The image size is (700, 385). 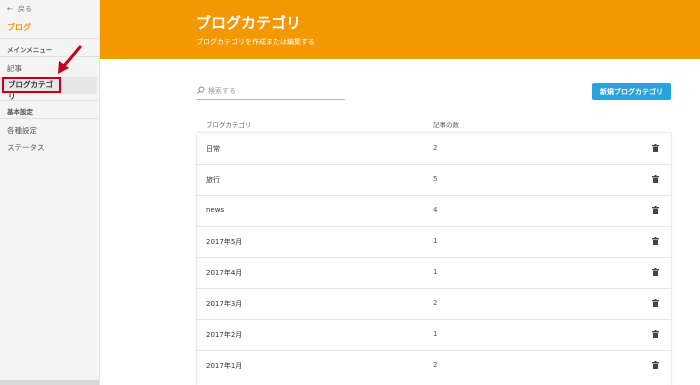 I want to click on page-subtitle: ブログカテゴリを作成または編集する, so click(x=255, y=42).